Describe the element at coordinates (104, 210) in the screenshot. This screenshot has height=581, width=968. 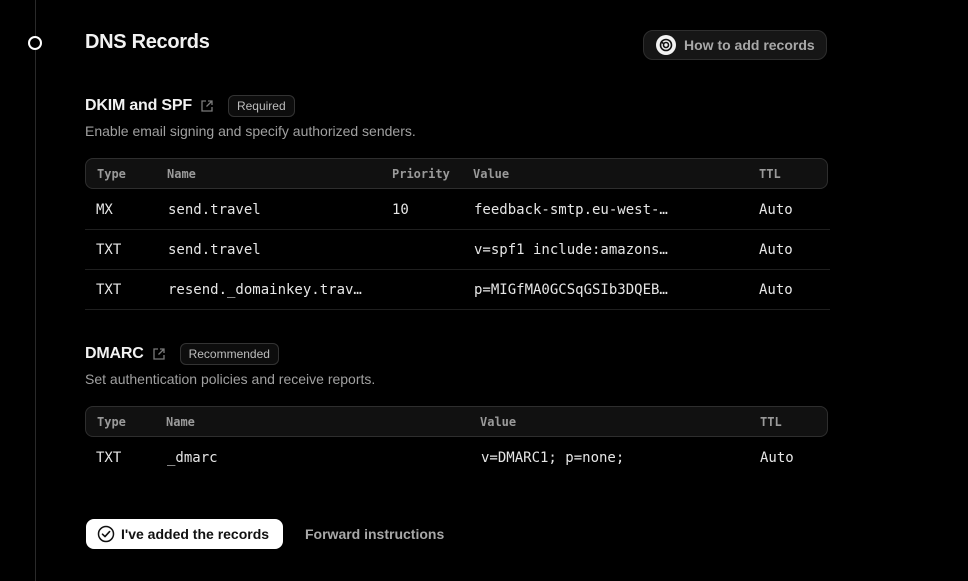
I see `record-type: MX` at that location.